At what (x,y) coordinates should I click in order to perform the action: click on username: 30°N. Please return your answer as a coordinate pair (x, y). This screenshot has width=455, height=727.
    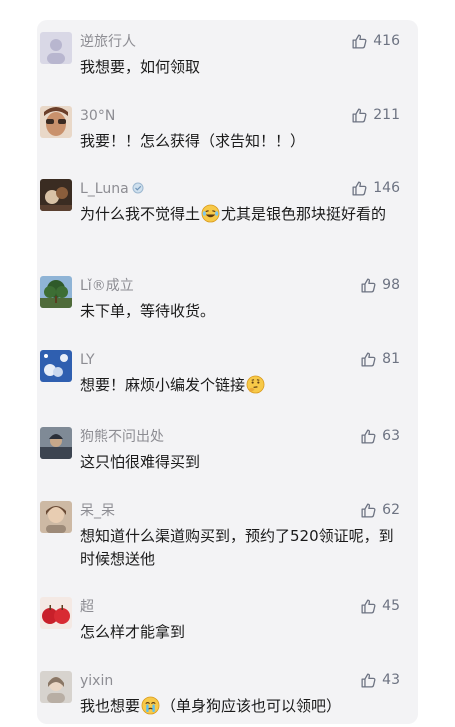
    Looking at the image, I should click on (97, 116).